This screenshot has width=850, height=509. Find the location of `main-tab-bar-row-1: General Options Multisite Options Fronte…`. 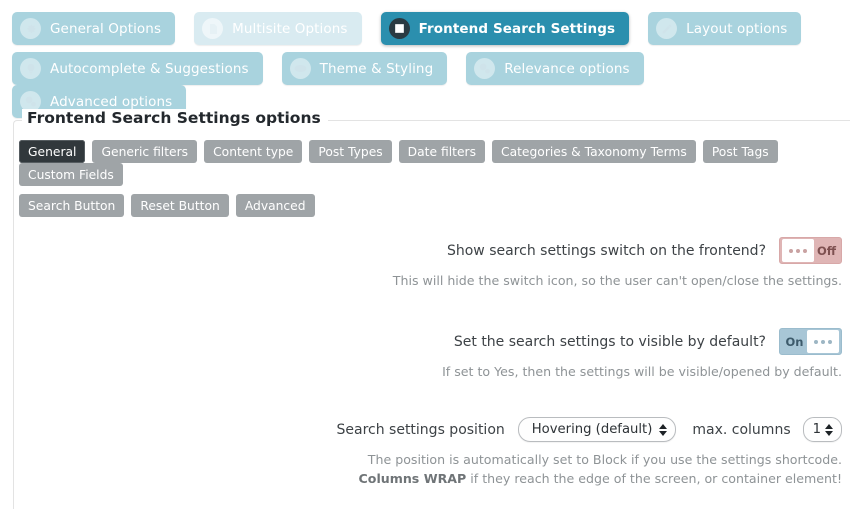

main-tab-bar-row-1: General Options Multisite Options Fronte… is located at coordinates (425, 22).